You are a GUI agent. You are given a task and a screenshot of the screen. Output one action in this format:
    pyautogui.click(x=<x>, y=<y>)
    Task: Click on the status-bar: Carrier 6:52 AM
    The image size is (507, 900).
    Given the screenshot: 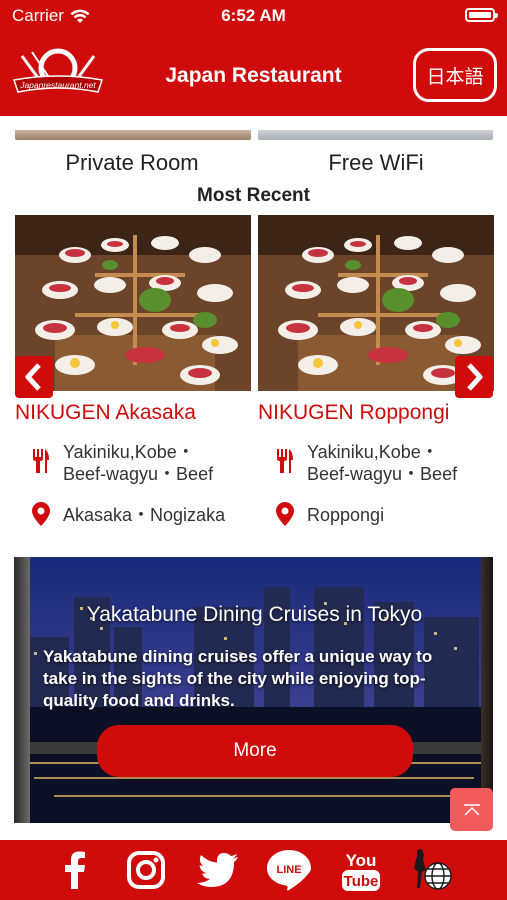 What is the action you would take?
    pyautogui.click(x=253, y=15)
    